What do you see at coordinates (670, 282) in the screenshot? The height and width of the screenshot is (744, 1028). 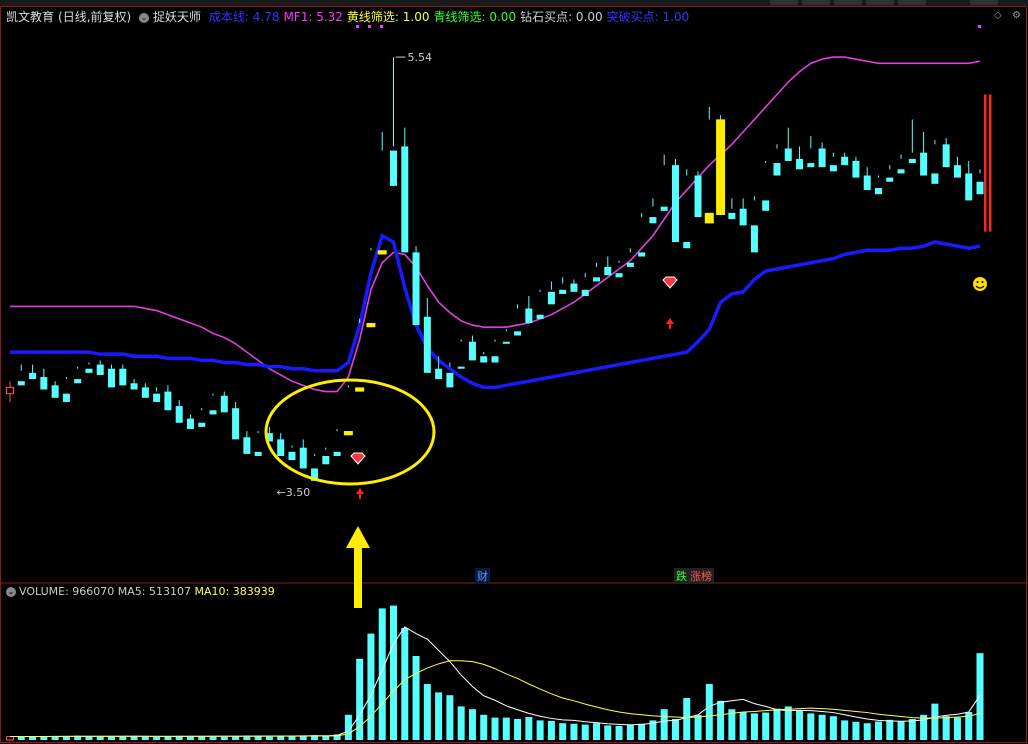 I see `diamond-signal-icon` at bounding box center [670, 282].